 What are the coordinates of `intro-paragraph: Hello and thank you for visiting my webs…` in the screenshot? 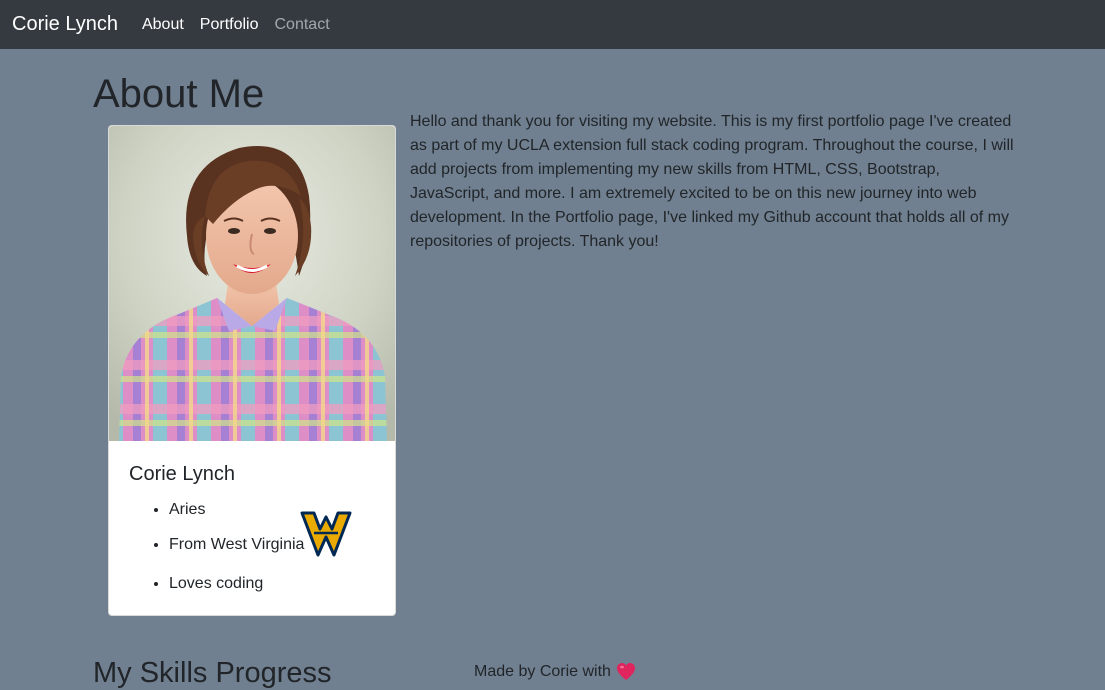 It's located at (712, 181).